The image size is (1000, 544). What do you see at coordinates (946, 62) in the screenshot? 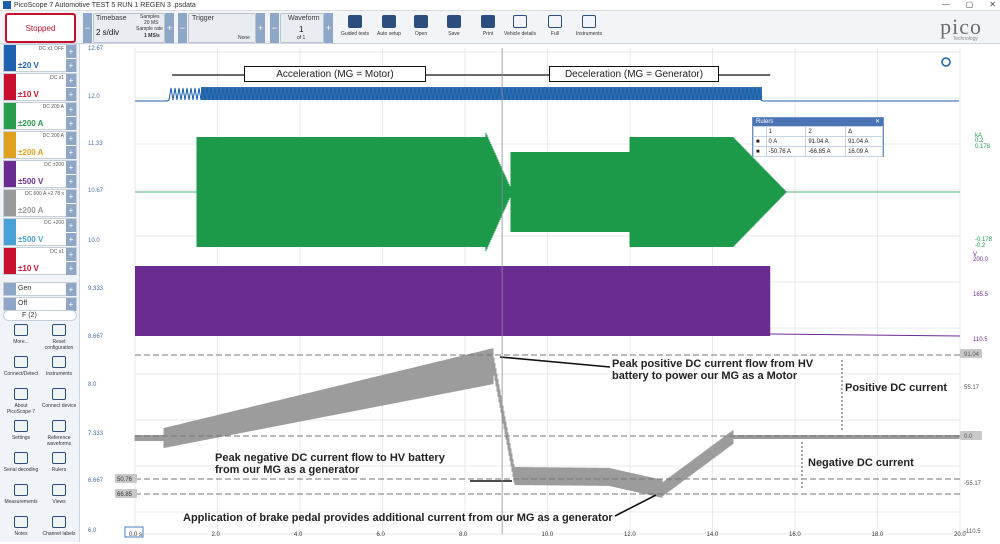
I see `zoom-icon` at bounding box center [946, 62].